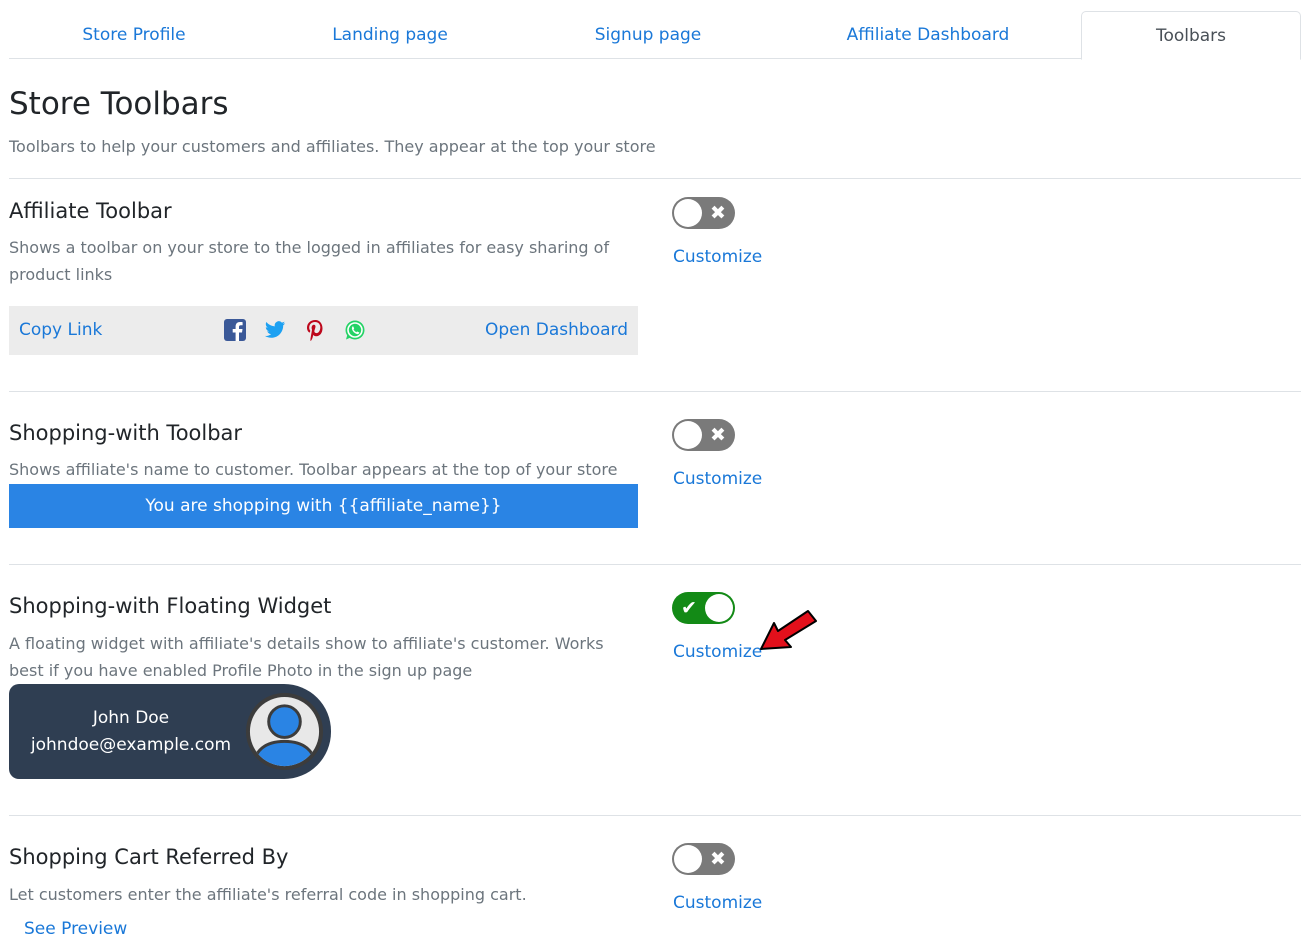 The image size is (1310, 947). I want to click on tab-toolbars: Toolbars, so click(1191, 35).